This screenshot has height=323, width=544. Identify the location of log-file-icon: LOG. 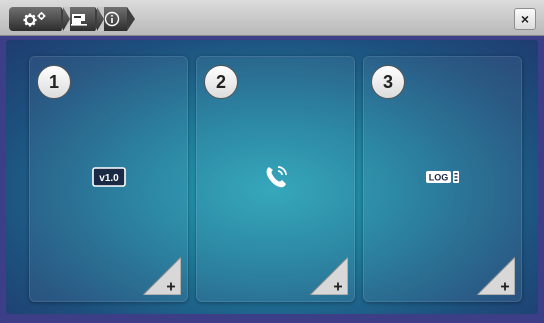
(443, 179).